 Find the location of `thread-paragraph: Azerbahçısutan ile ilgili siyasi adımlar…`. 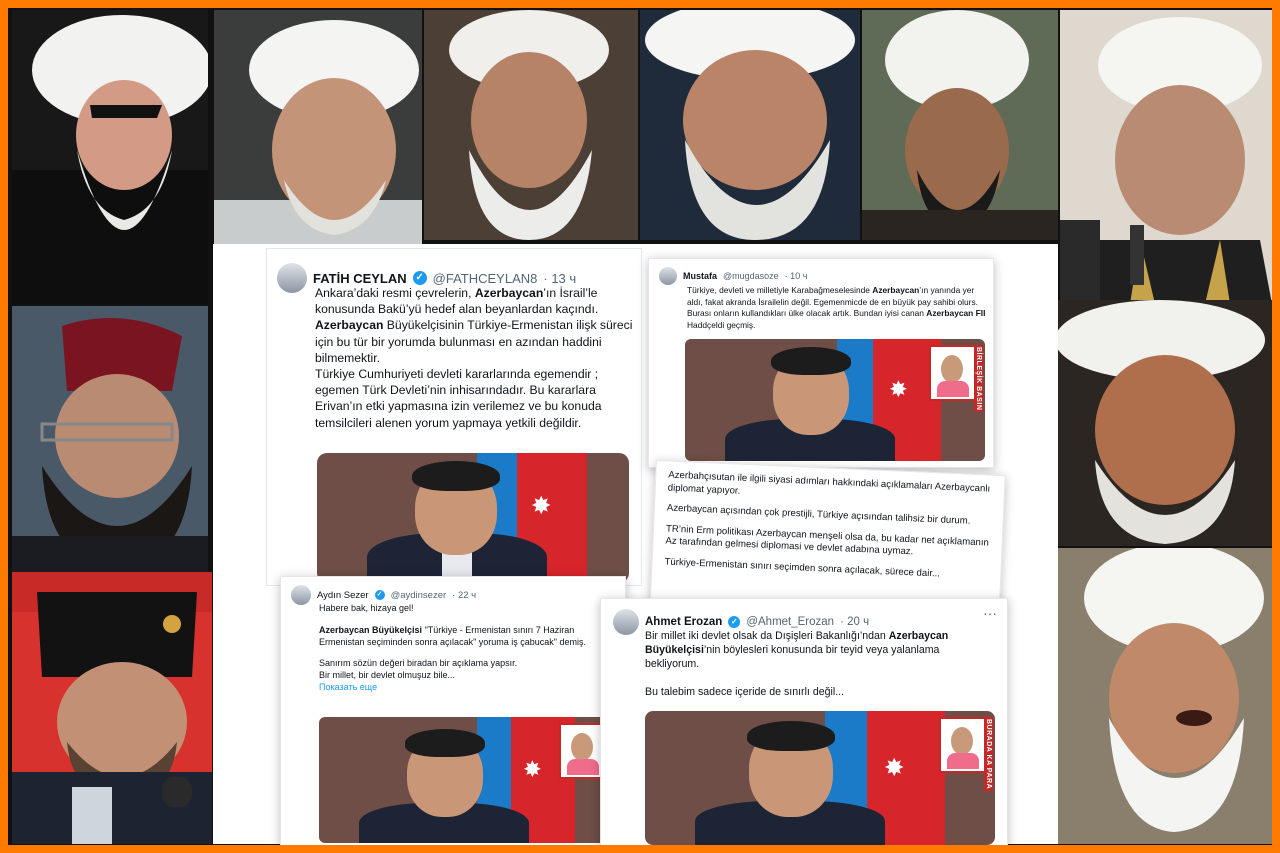

thread-paragraph: Azerbahçısutan ile ilgili siyasi adımlar… is located at coordinates (829, 483).